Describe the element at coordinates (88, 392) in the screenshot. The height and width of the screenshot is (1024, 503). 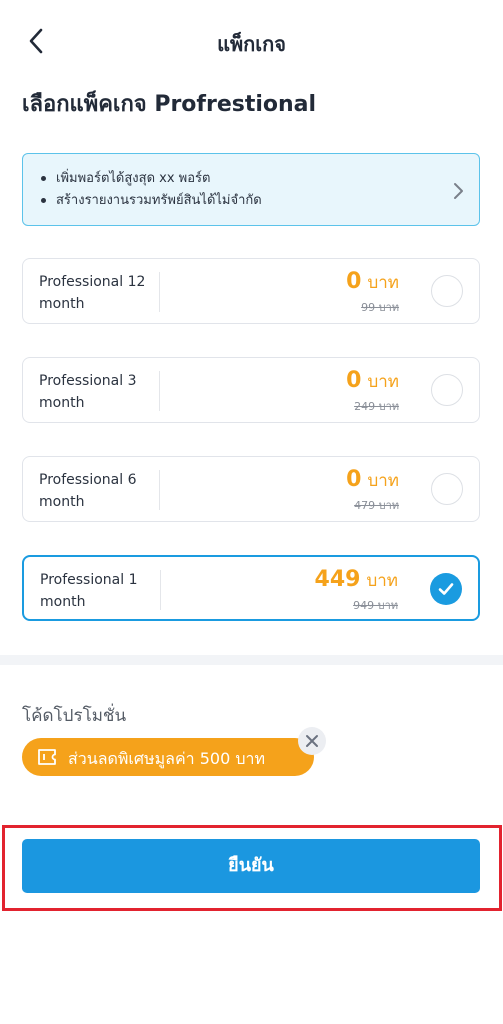
I see `plan-name: Professional 3 month` at that location.